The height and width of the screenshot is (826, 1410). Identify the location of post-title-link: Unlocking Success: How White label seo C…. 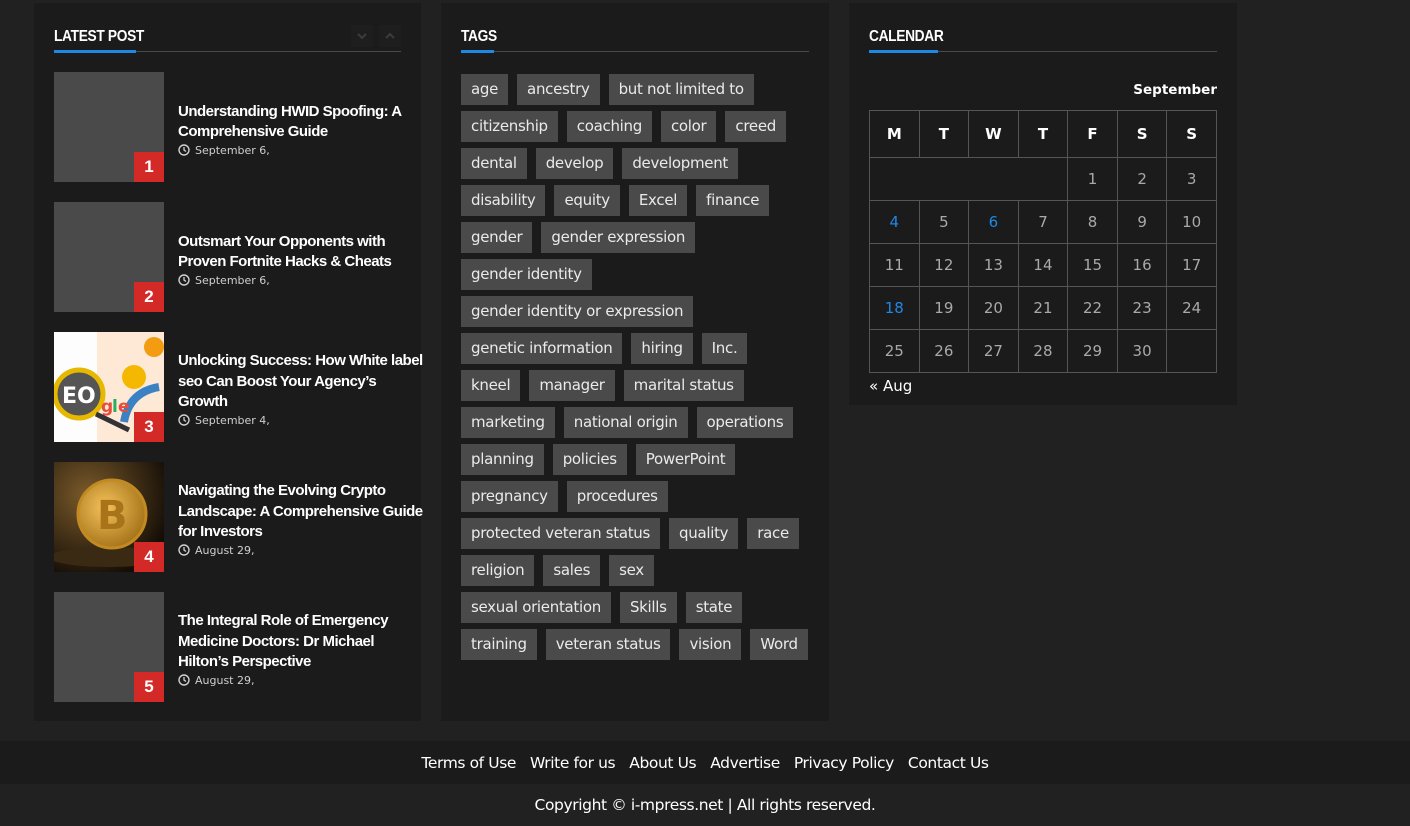
(303, 382).